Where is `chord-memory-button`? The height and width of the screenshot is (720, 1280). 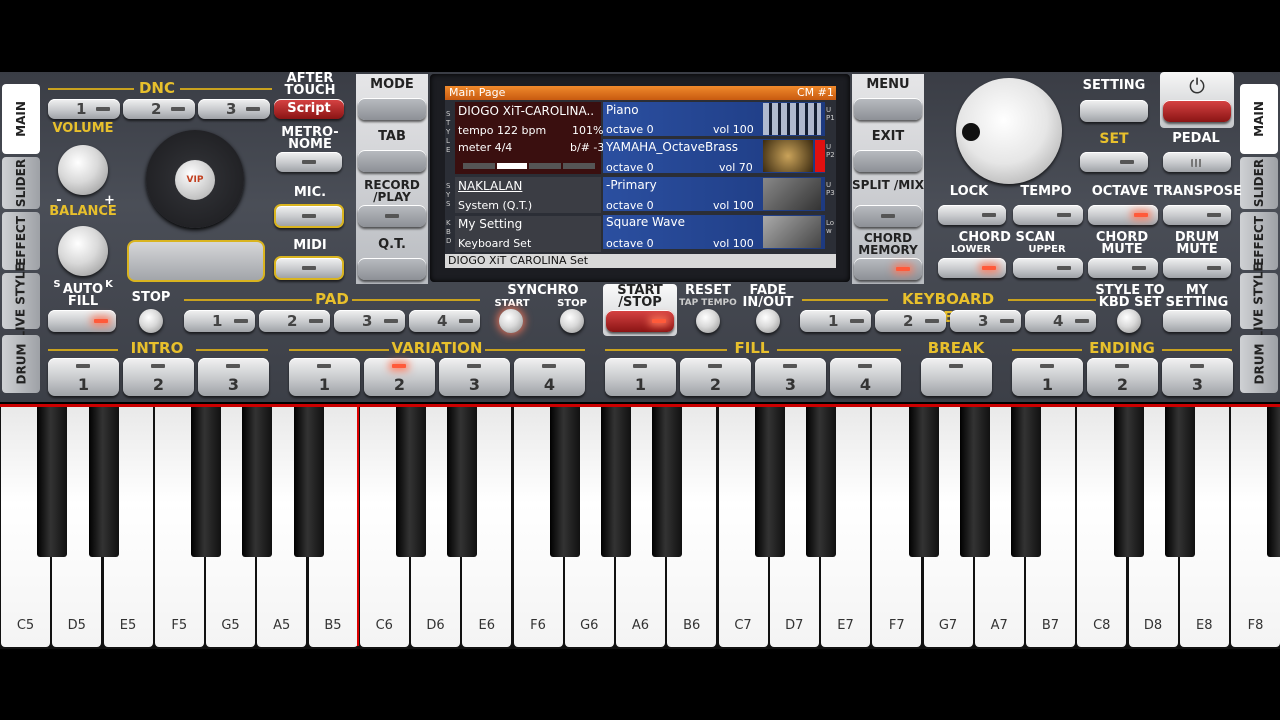 chord-memory-button is located at coordinates (888, 269).